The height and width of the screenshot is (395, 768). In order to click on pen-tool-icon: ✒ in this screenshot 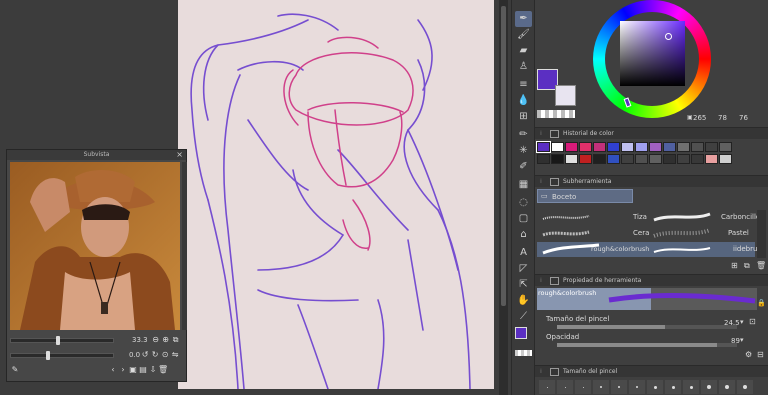, I will do `click(523, 19)`.